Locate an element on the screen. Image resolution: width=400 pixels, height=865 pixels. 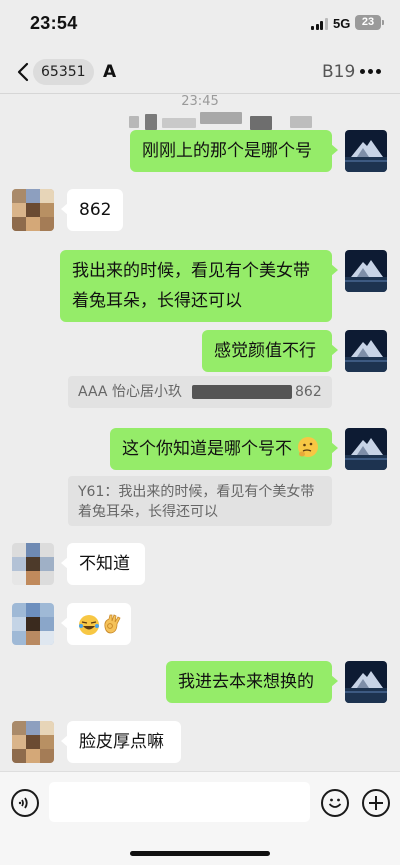
message-text: 这个你知道是哪个号不 is located at coordinates (207, 449).